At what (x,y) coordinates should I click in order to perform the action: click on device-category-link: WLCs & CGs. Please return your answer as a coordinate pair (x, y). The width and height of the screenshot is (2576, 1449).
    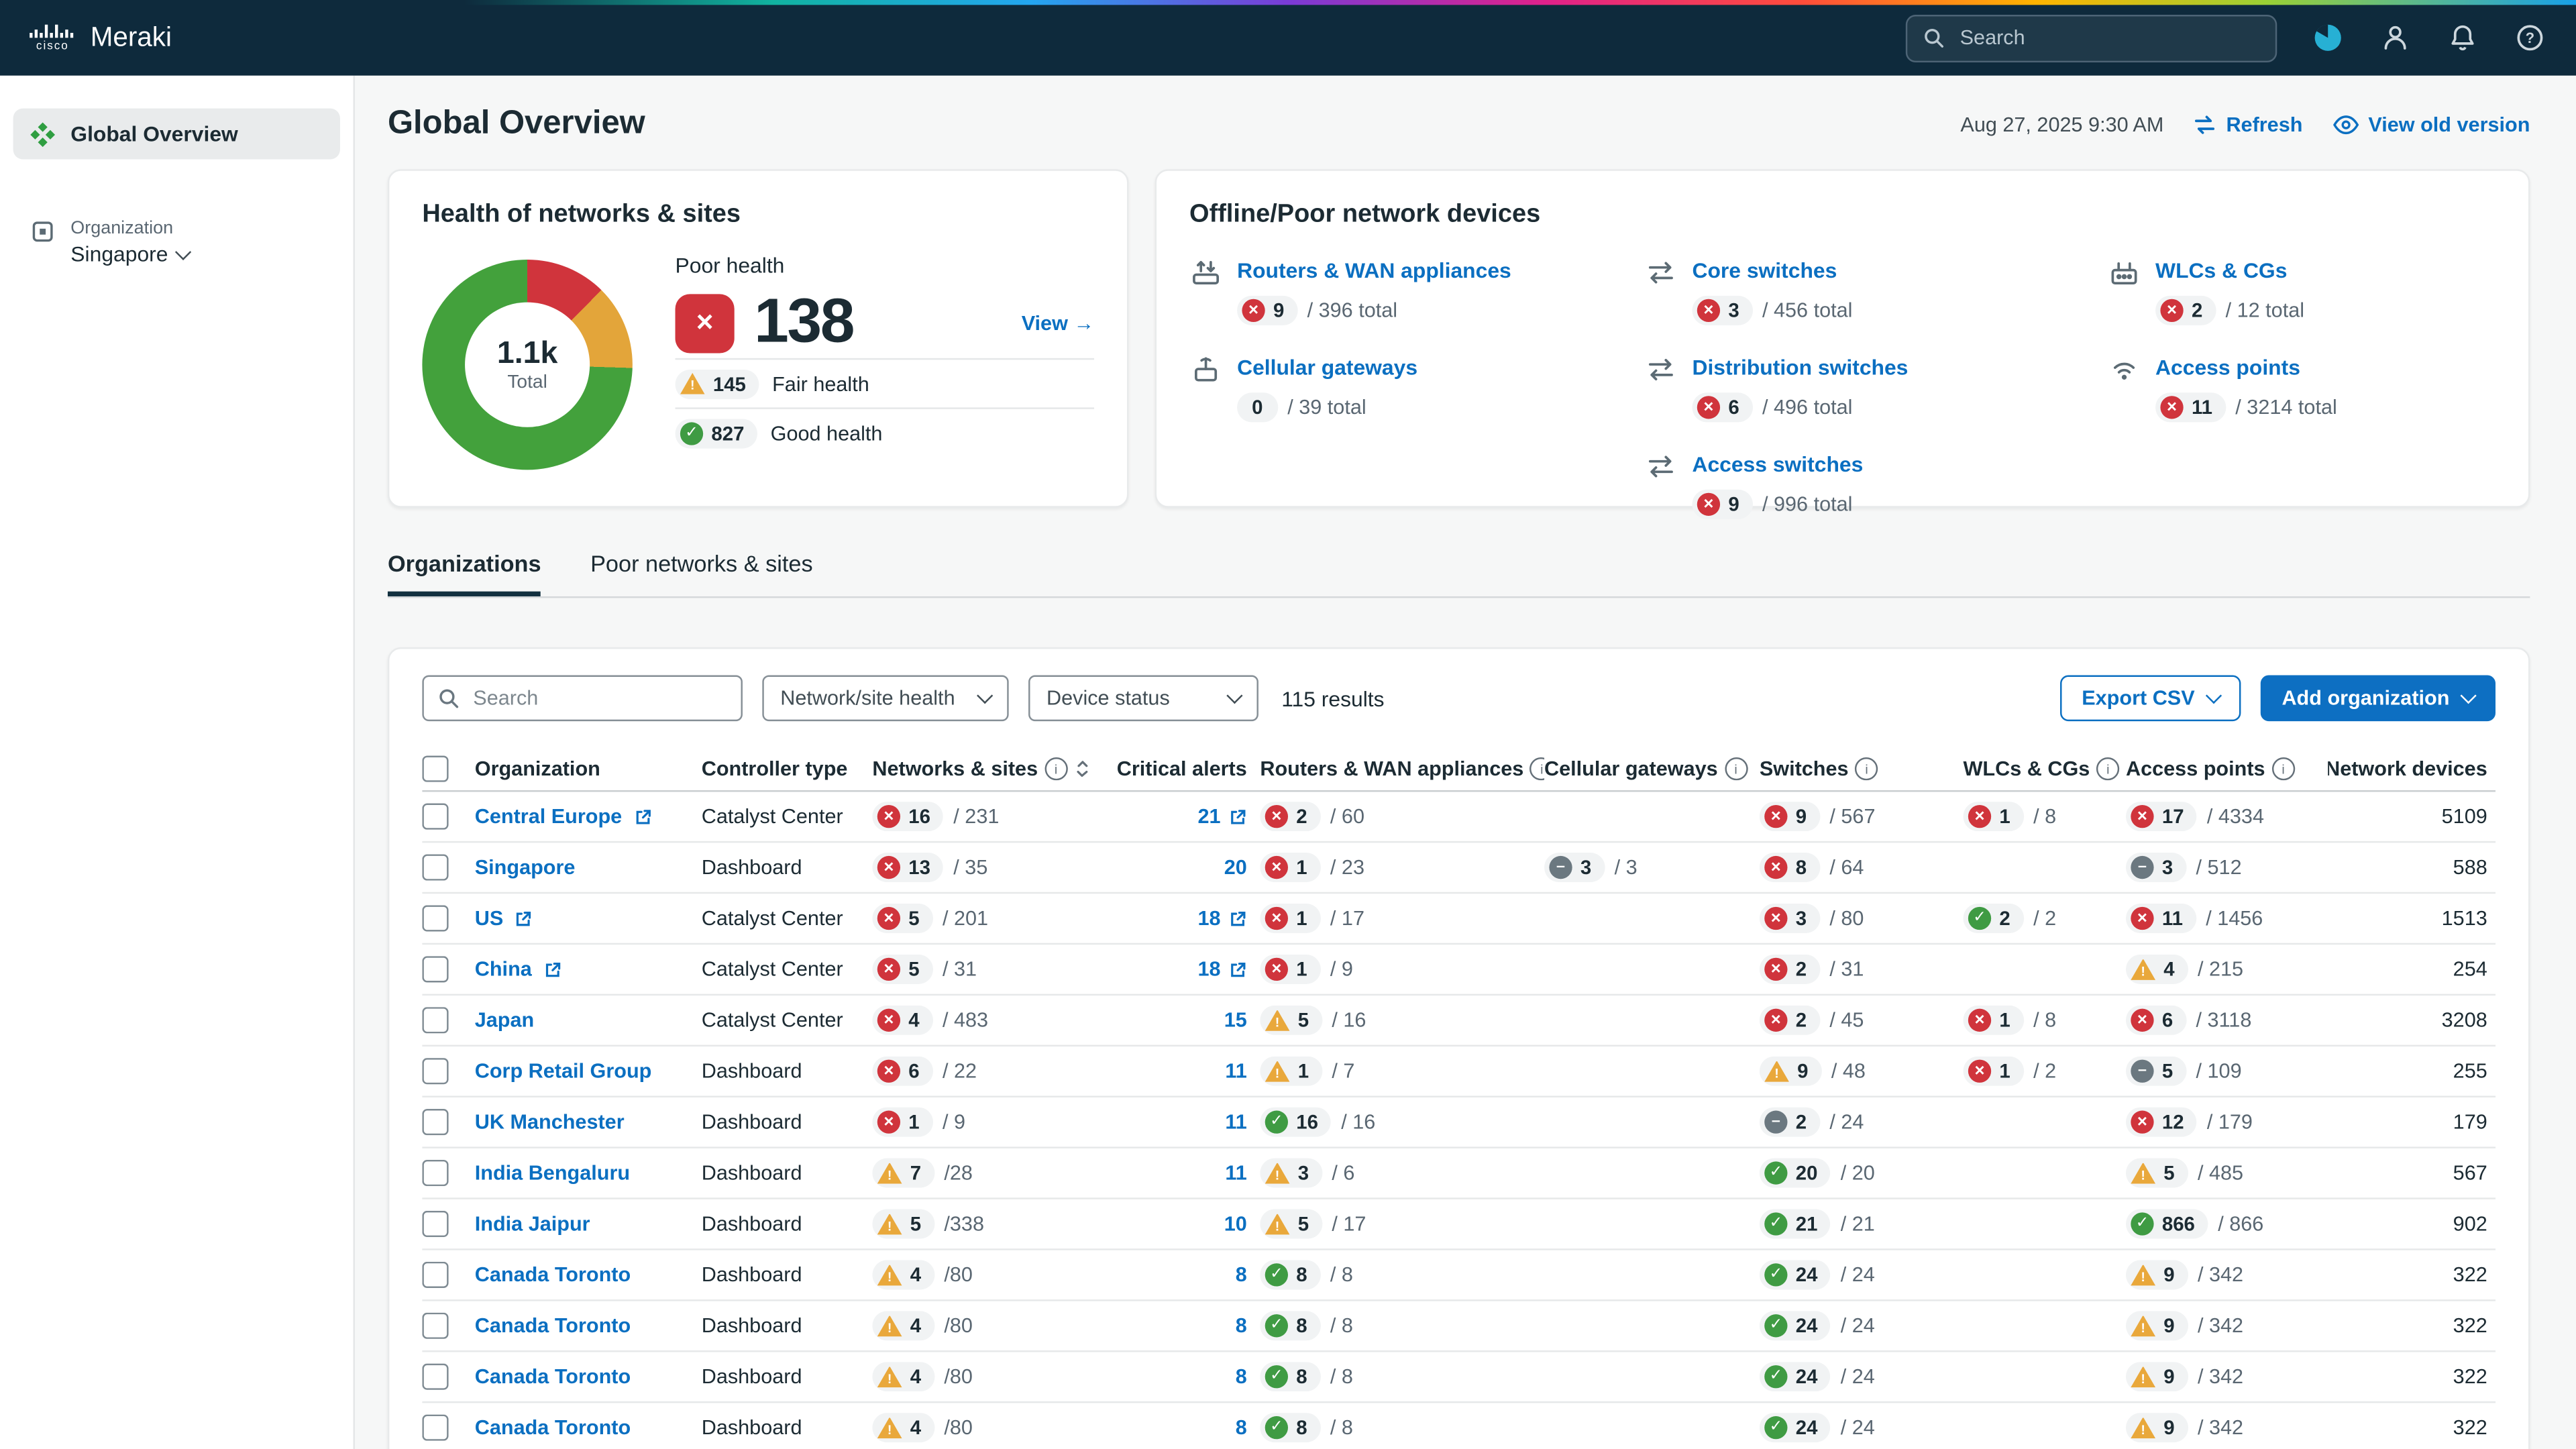
    Looking at the image, I should click on (2221, 270).